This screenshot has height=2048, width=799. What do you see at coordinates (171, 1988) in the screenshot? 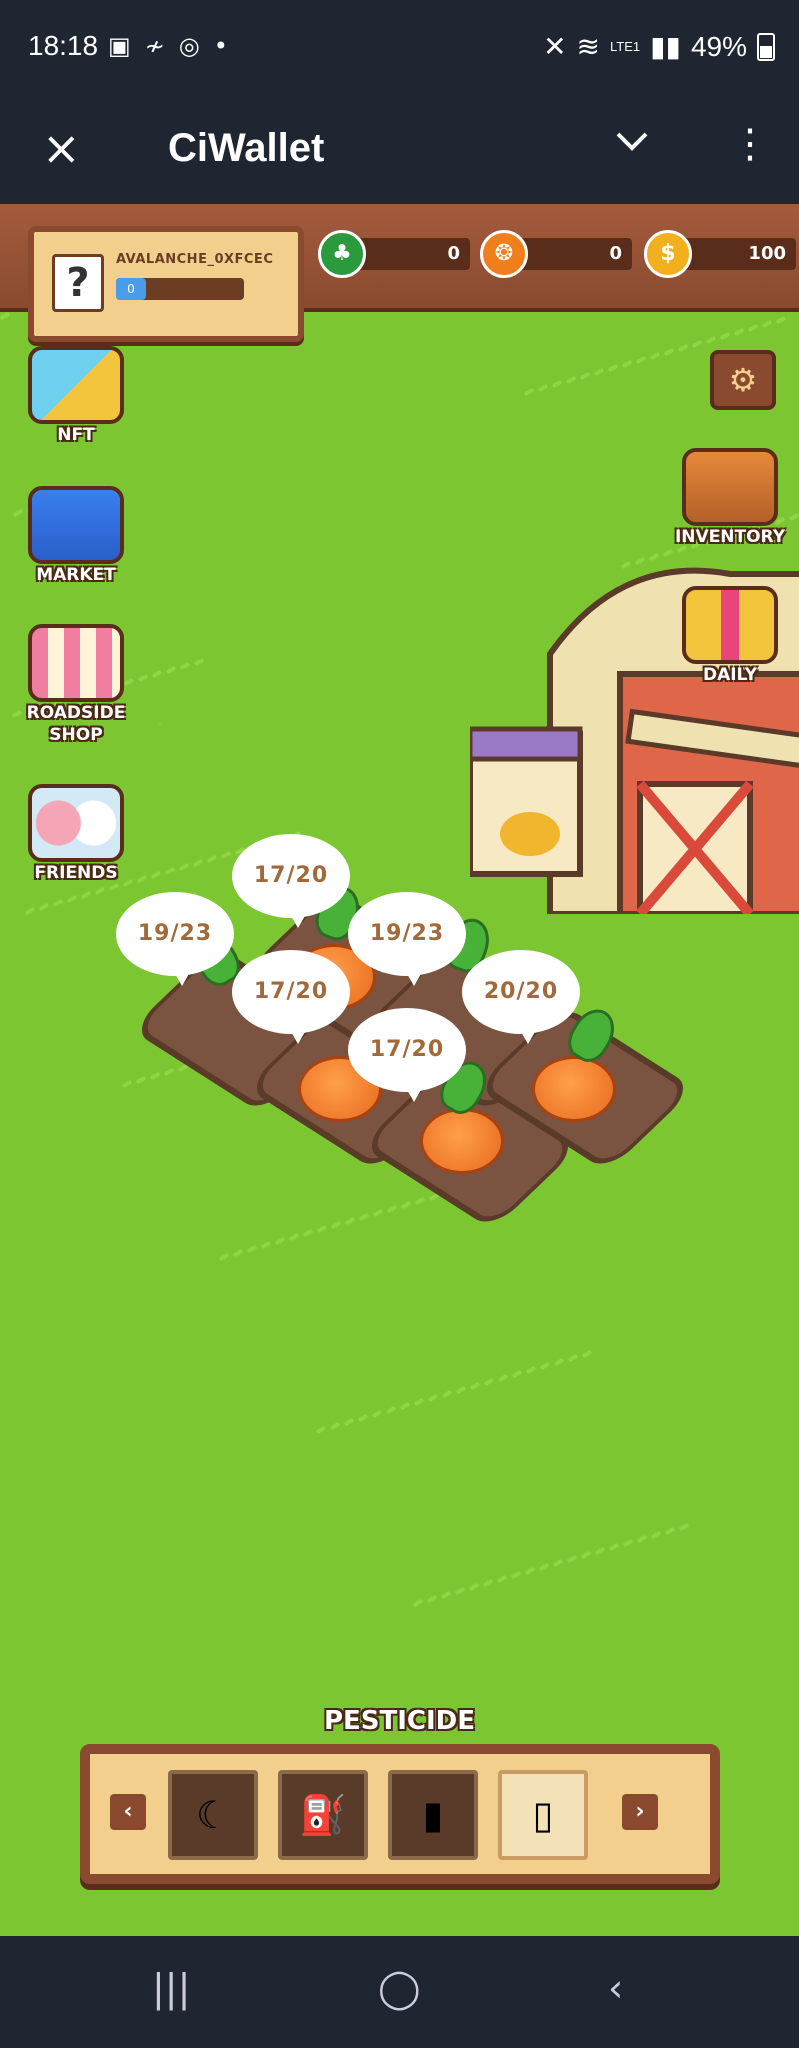
I see `recents-button: |||` at bounding box center [171, 1988].